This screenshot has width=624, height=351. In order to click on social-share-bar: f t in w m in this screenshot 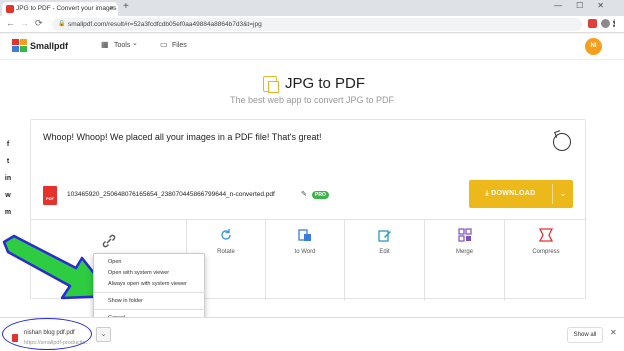, I will do `click(8, 178)`.